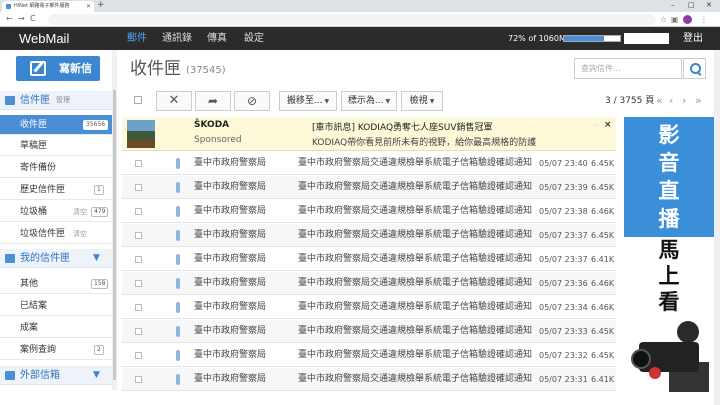 The image size is (720, 405). I want to click on search-icon, so click(694, 68).